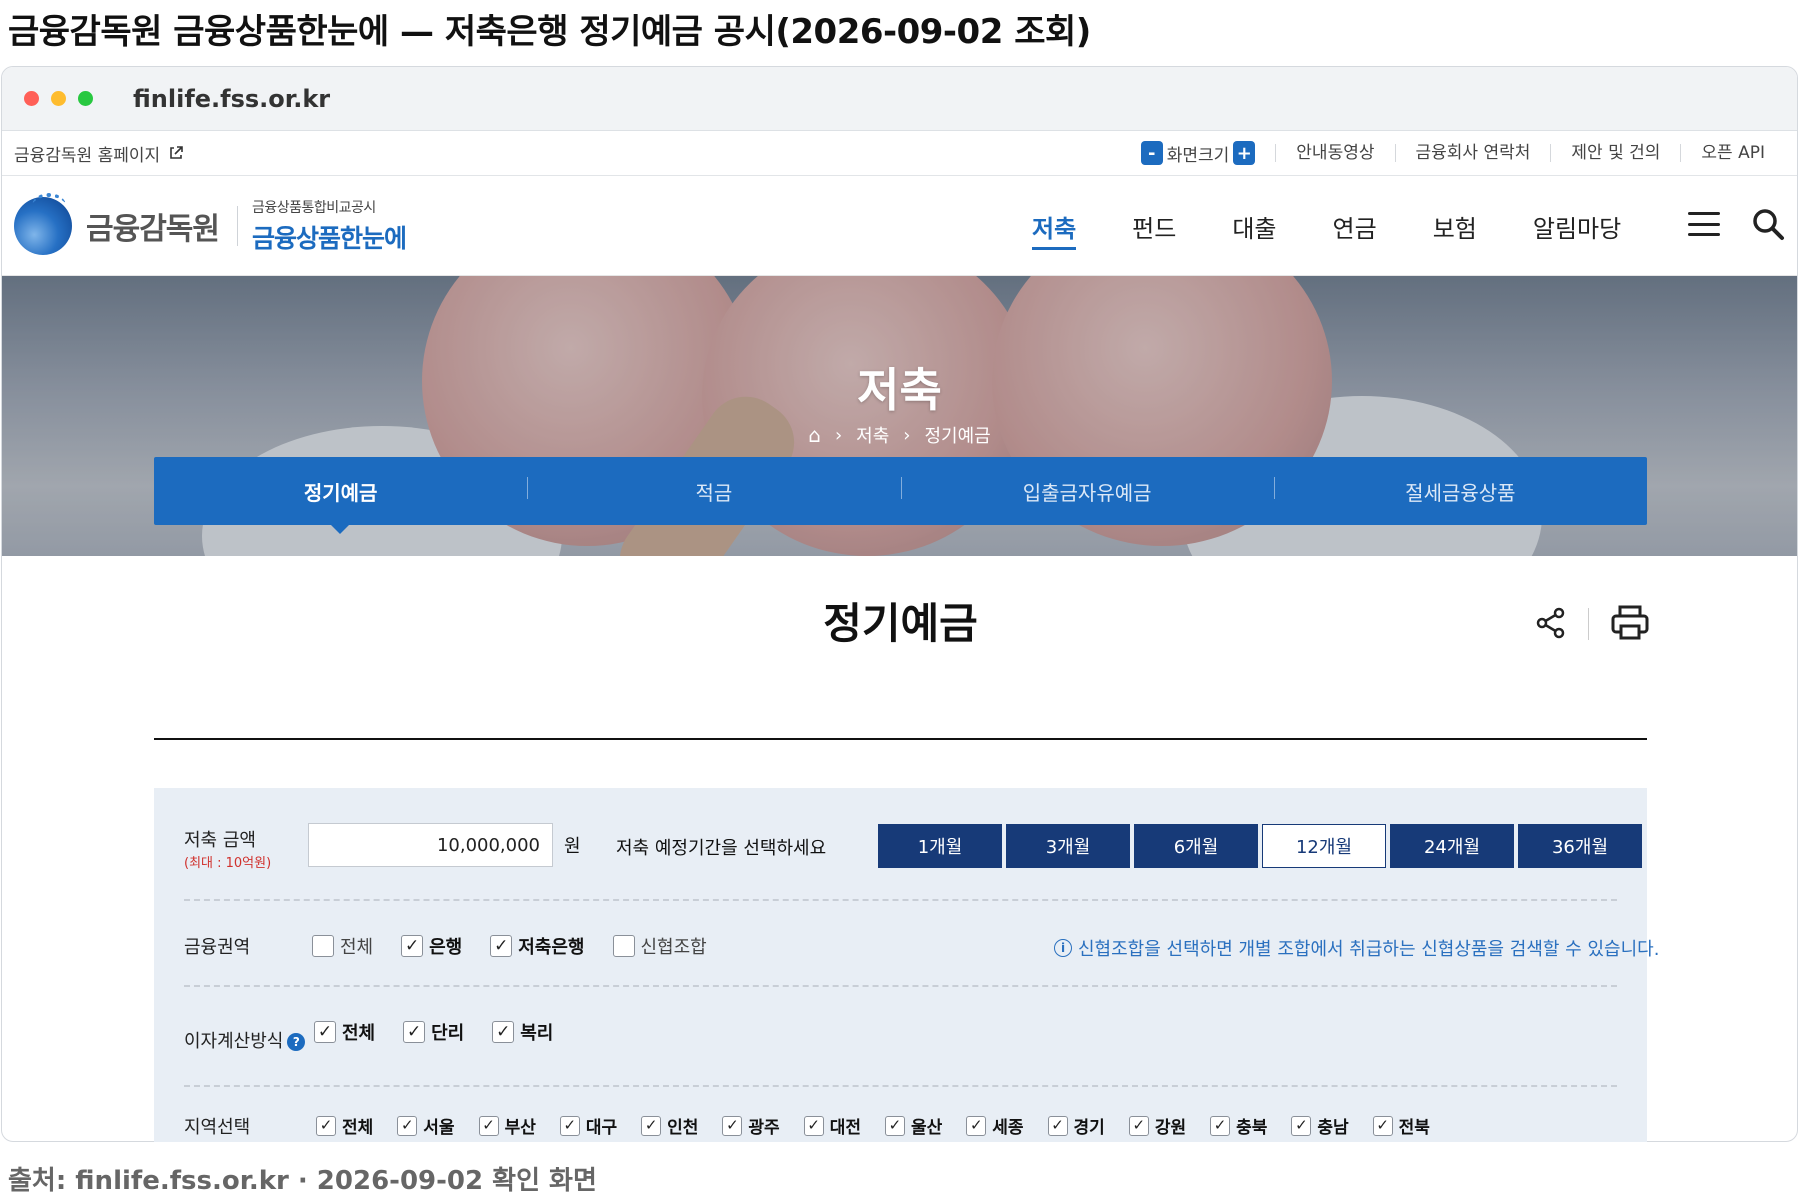 Image resolution: width=1800 pixels, height=1194 pixels. I want to click on share-icon, so click(1551, 623).